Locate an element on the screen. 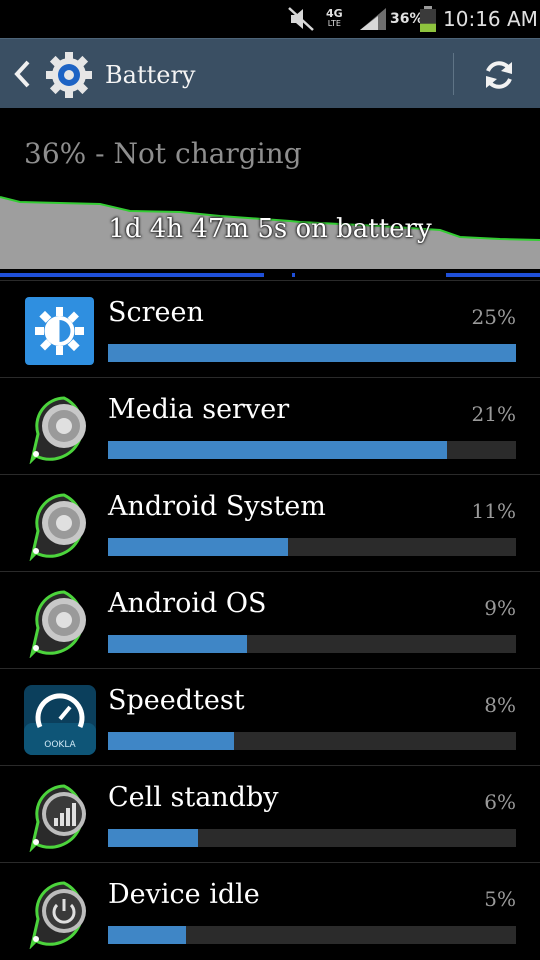 The width and height of the screenshot is (540, 960). list-item-media-server: Media server 21% is located at coordinates (270, 425).